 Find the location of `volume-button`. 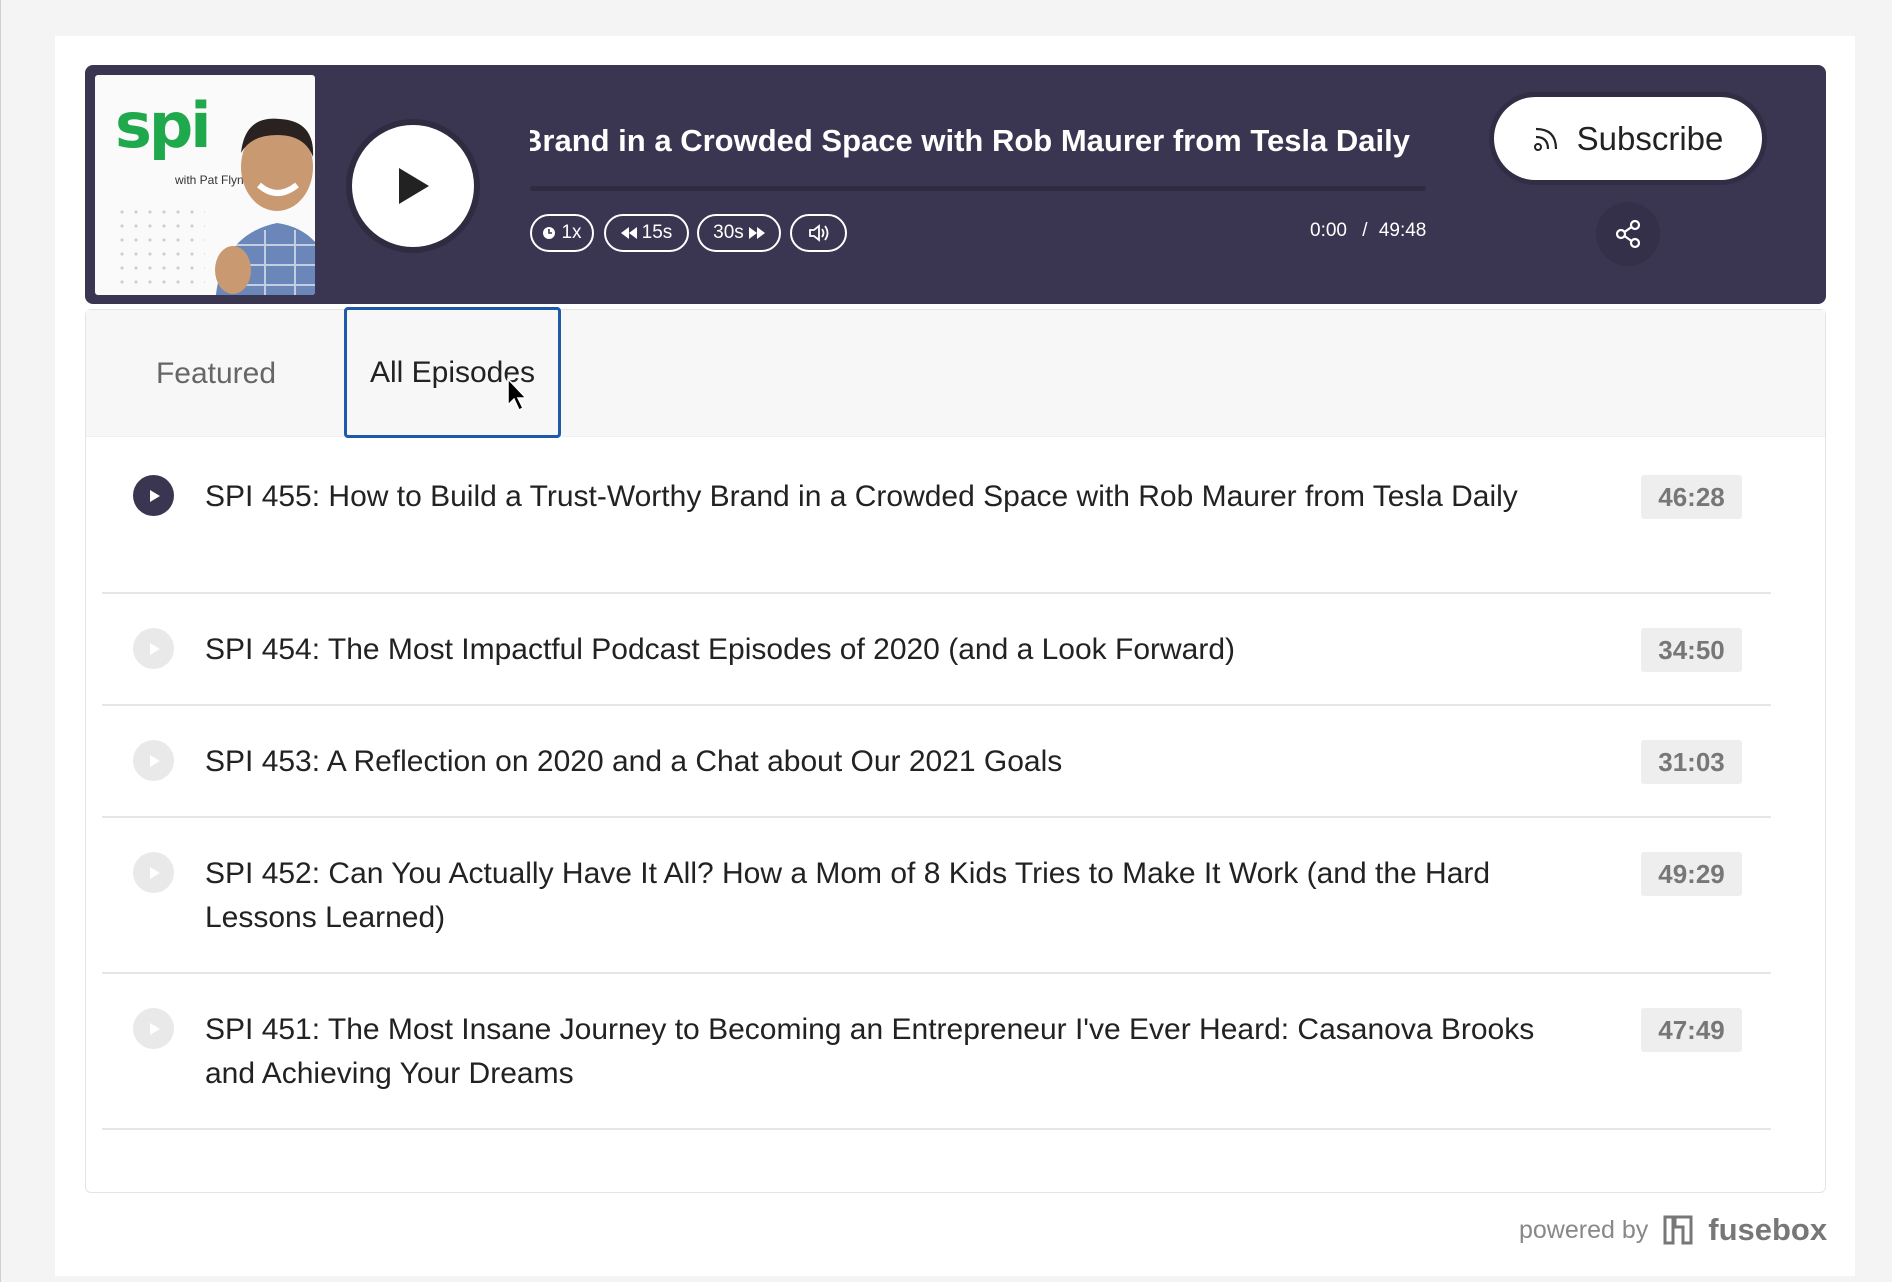

volume-button is located at coordinates (818, 233).